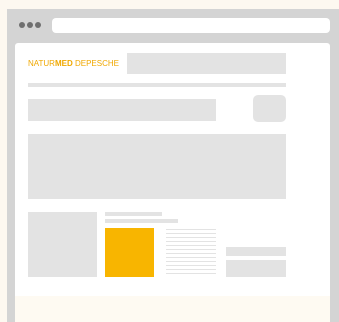 The width and height of the screenshot is (339, 322). I want to click on logo-part-med: MED, so click(63, 63).